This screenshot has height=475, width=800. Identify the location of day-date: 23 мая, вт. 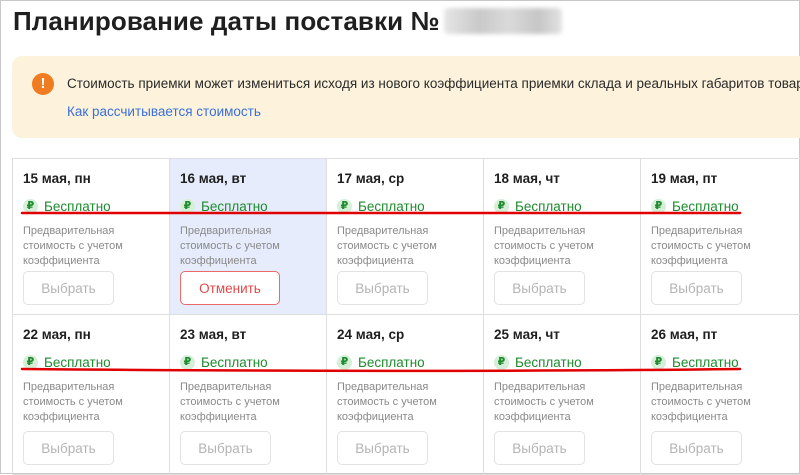
(213, 334).